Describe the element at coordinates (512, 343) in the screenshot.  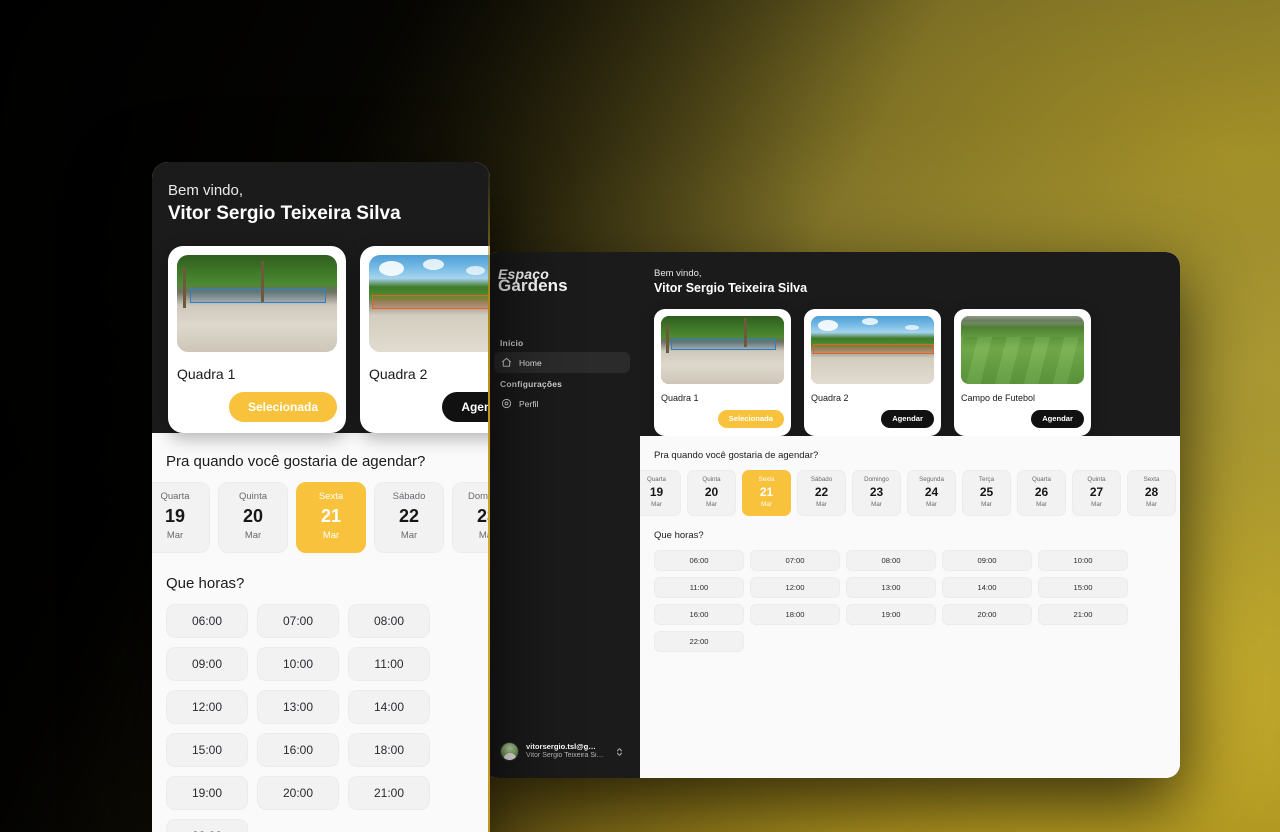
I see `nav-section-label-inicio: Início` at that location.